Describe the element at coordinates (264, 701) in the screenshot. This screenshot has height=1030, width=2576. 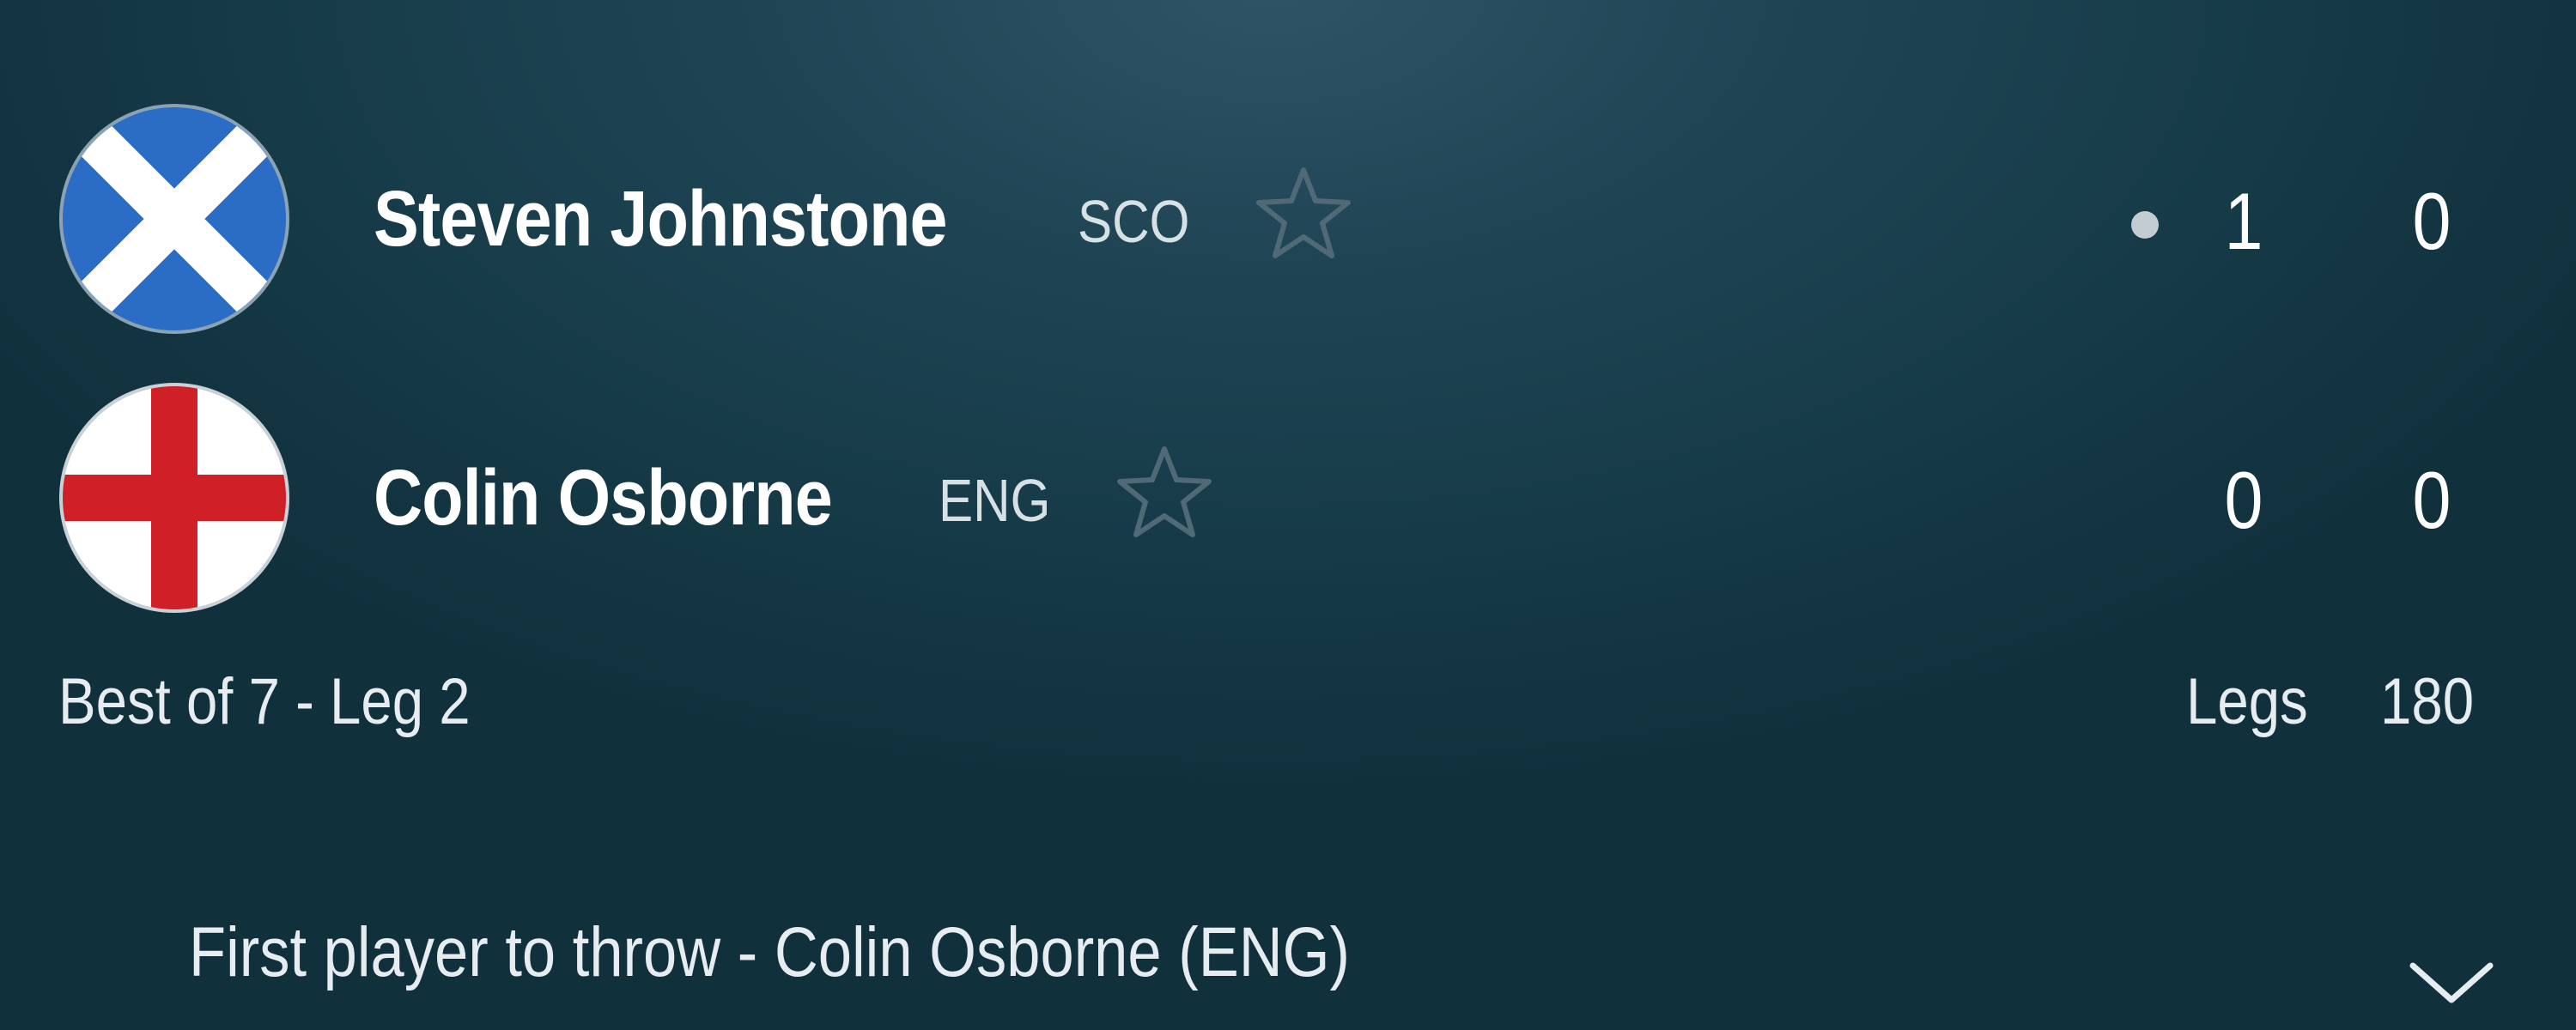
I see `match-format: Best of 7 - Leg 2` at that location.